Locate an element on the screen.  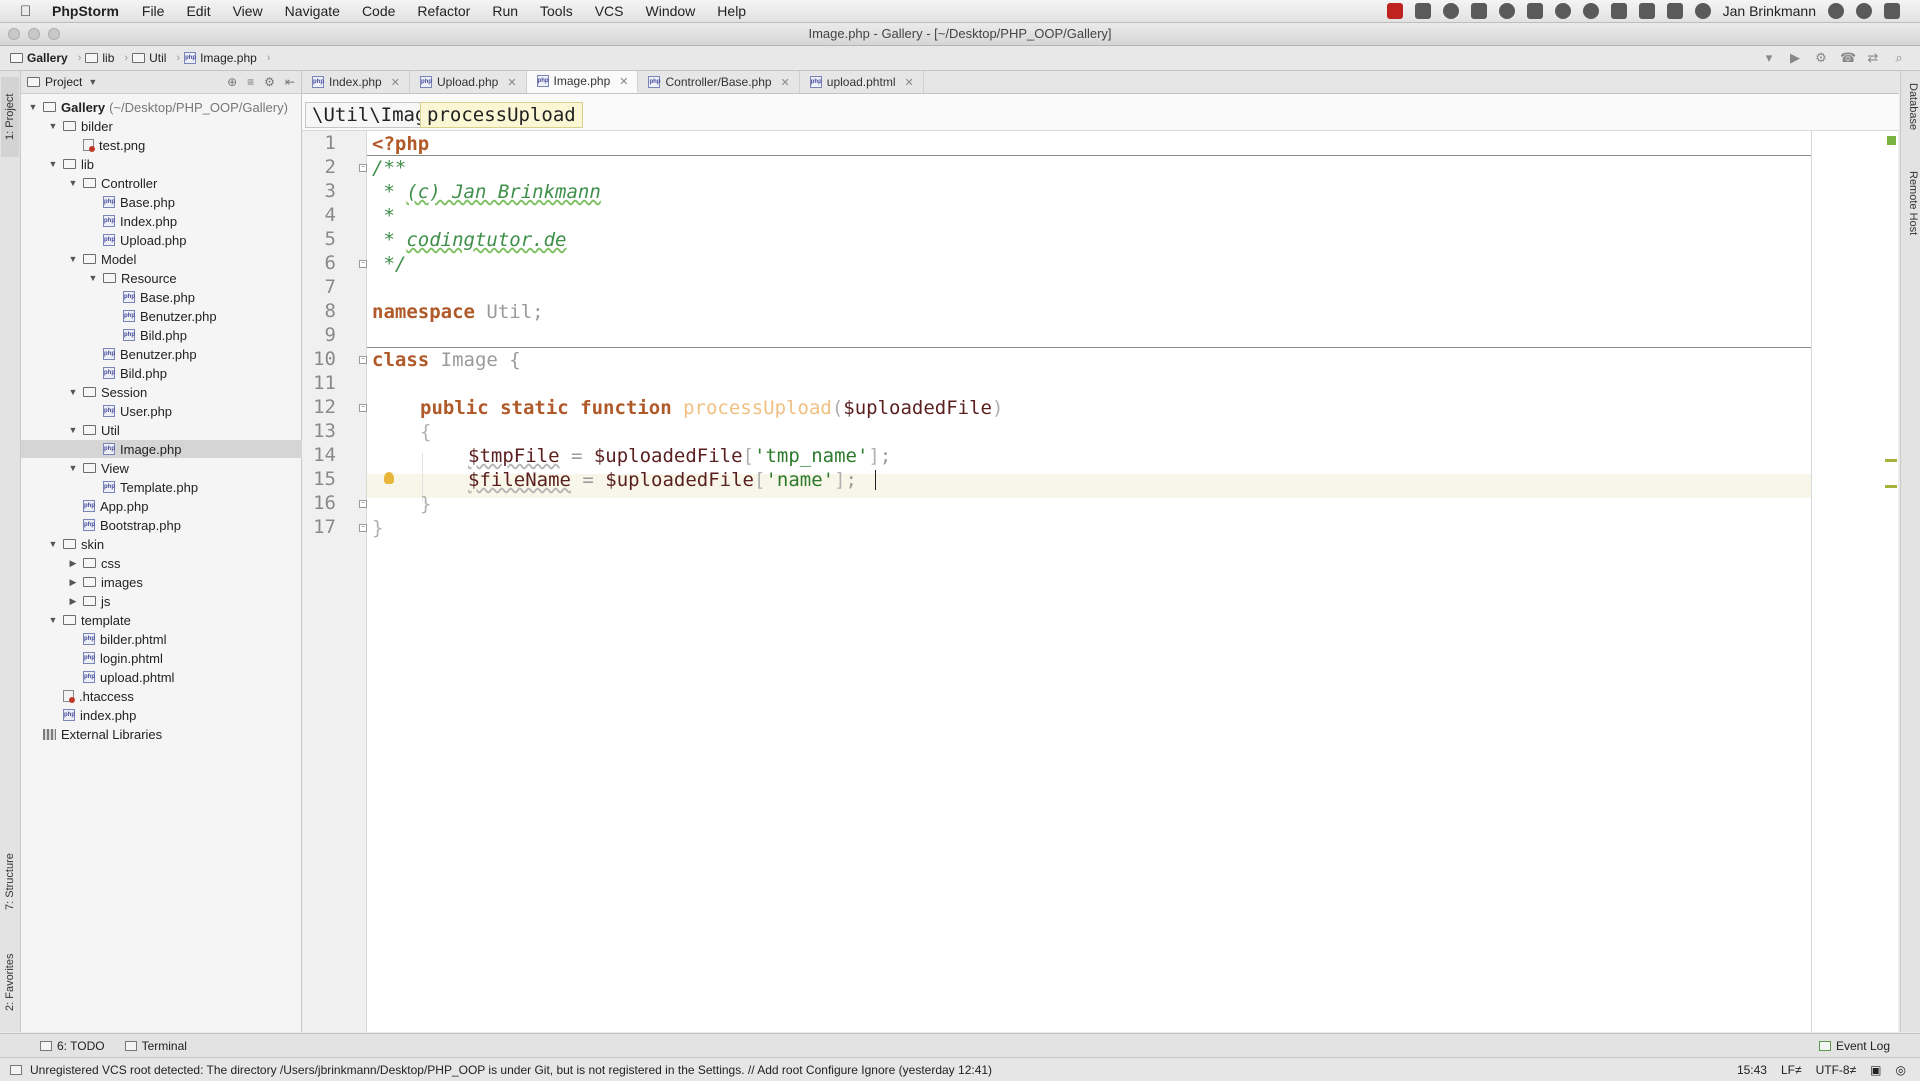
tab-upload-php: php Upload.php ✕ is located at coordinates (468, 82).